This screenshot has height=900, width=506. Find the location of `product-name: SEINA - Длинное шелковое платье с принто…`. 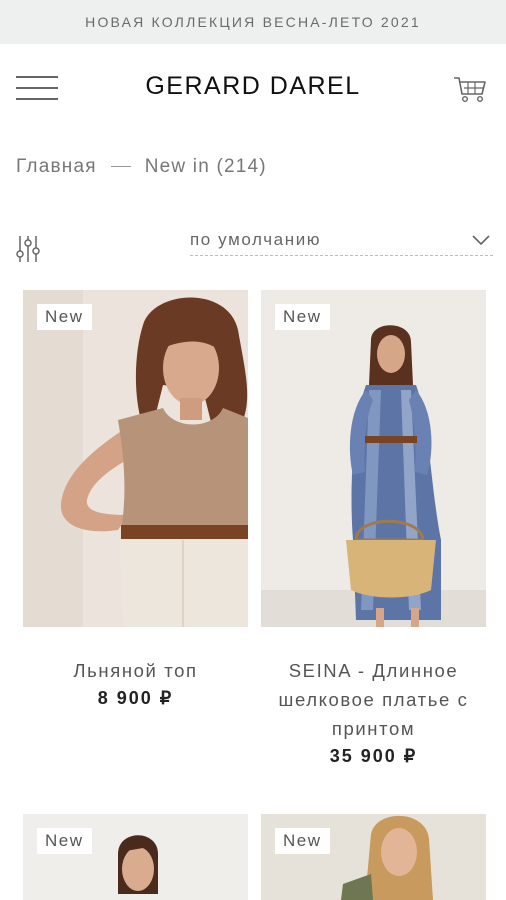

product-name: SEINA - Длинное шелковое платье с принто… is located at coordinates (373, 699).